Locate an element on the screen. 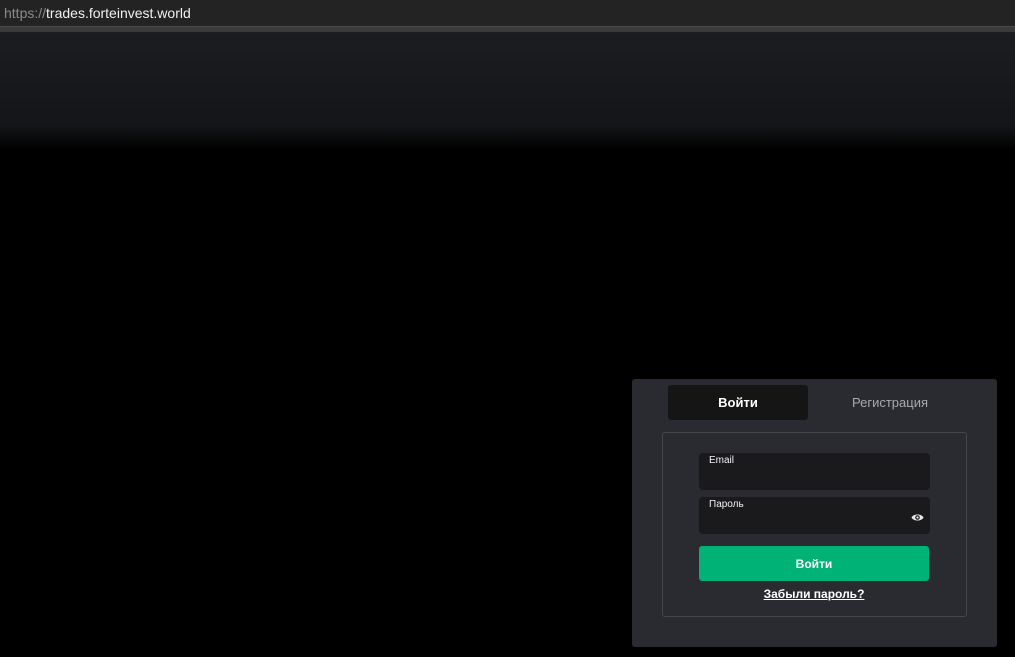 The height and width of the screenshot is (657, 1015). eye-icon is located at coordinates (917, 515).